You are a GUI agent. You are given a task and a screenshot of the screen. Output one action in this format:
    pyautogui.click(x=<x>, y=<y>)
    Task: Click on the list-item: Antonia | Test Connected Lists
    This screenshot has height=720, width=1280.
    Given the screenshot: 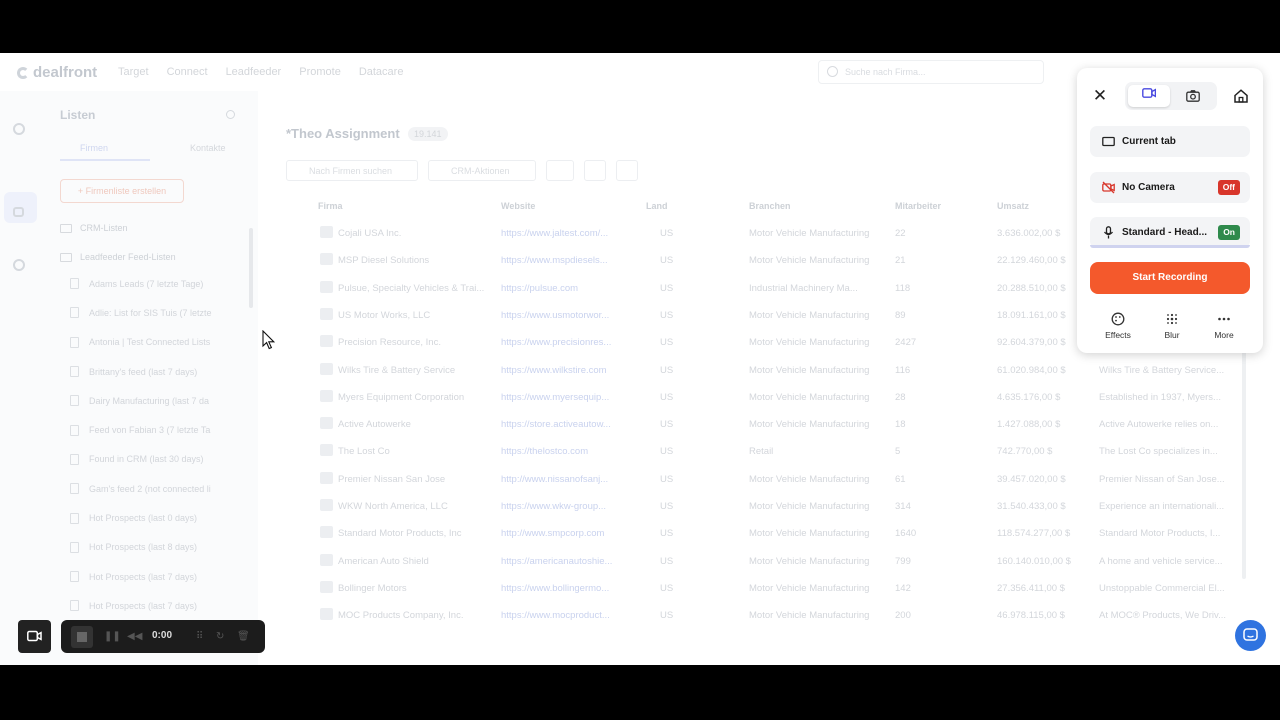 What is the action you would take?
    pyautogui.click(x=150, y=342)
    